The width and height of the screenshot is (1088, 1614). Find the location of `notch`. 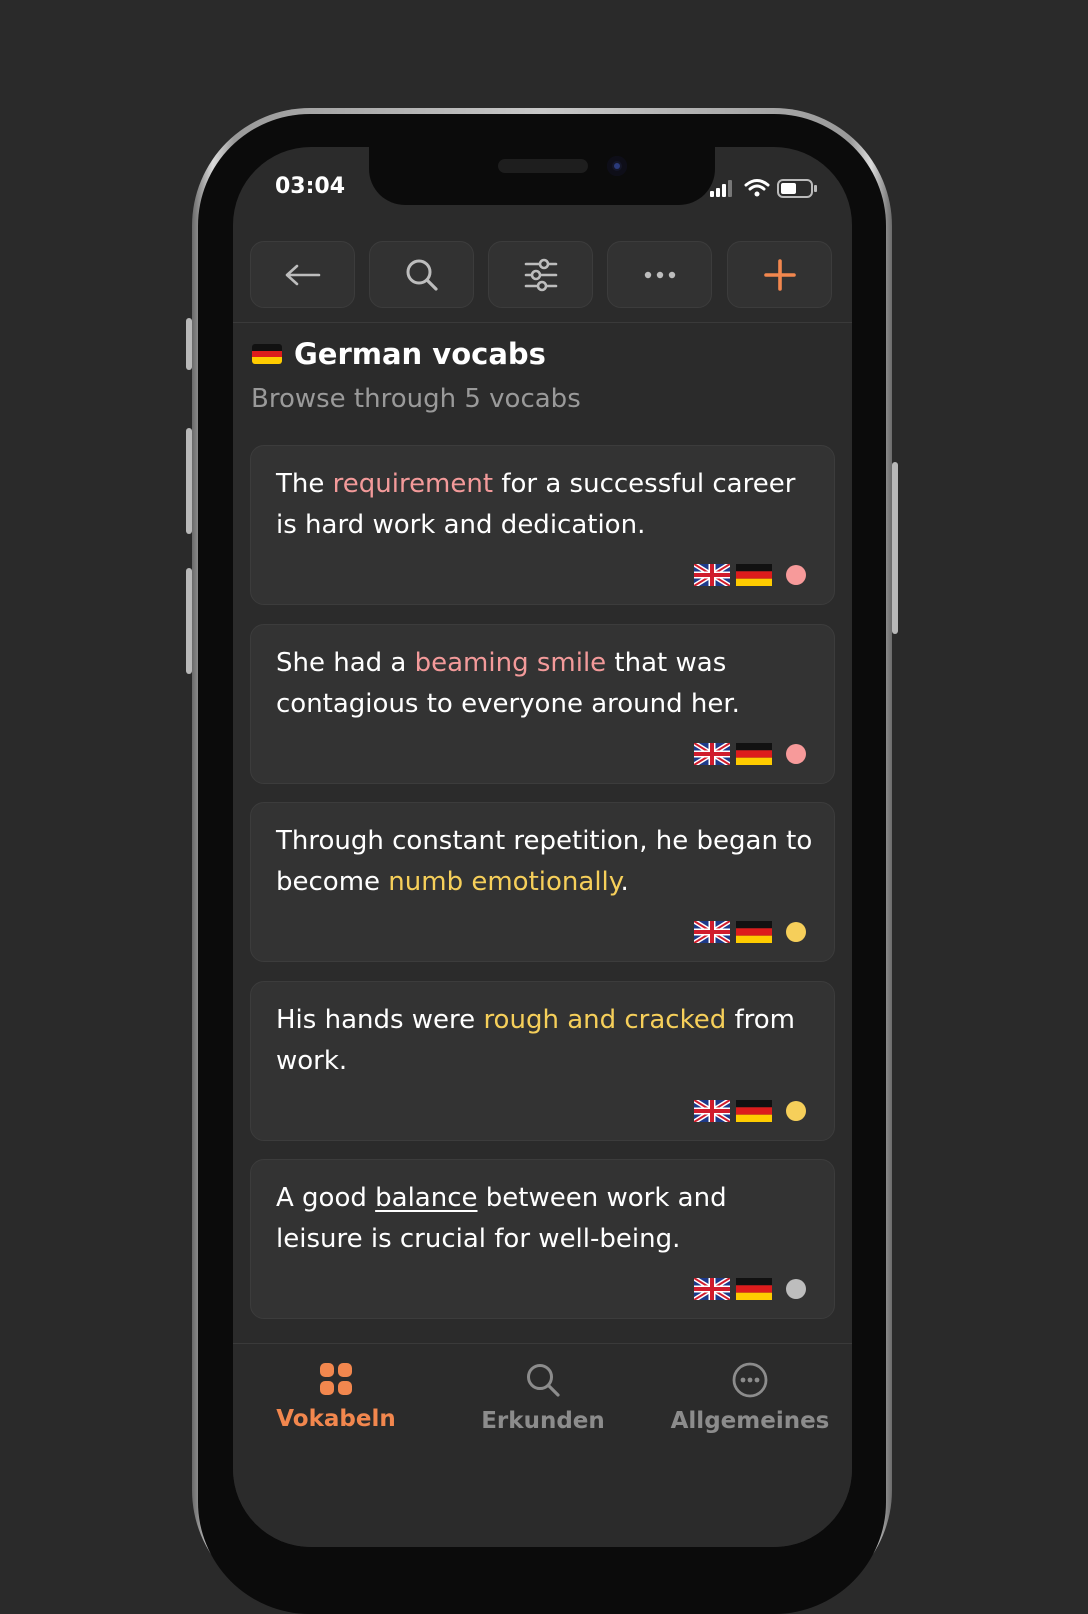

notch is located at coordinates (542, 176).